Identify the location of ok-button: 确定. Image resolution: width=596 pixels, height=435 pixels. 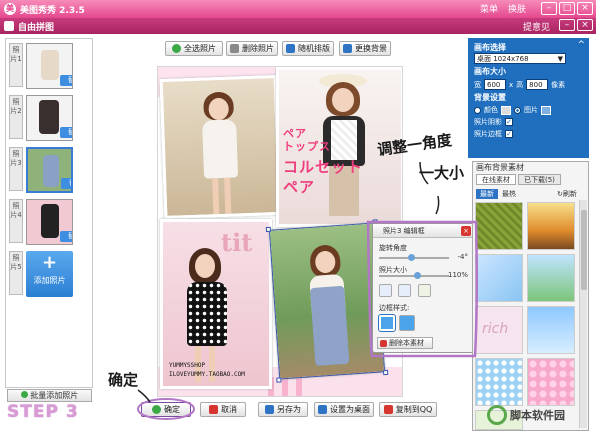
(166, 409).